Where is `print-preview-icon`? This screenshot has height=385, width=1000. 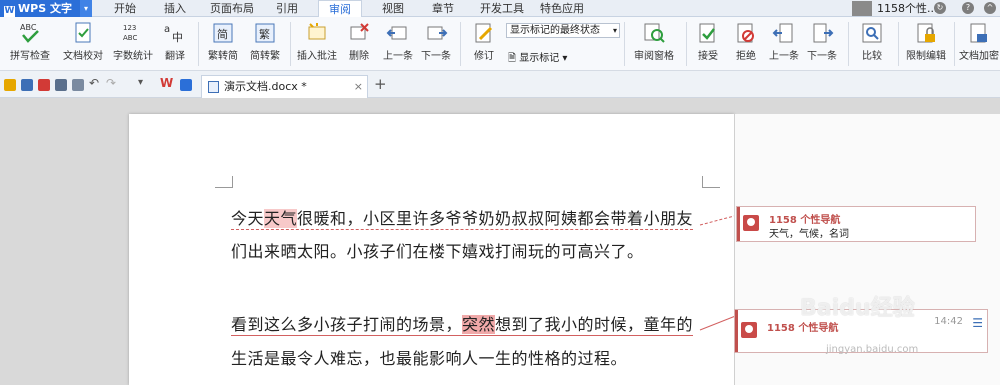 print-preview-icon is located at coordinates (78, 85).